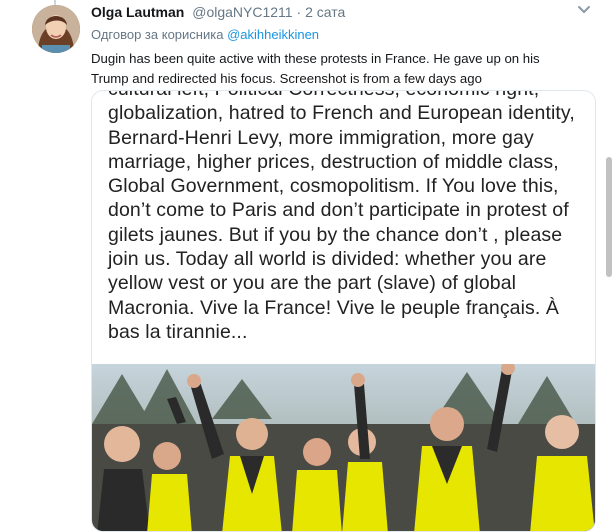 This screenshot has width=613, height=532. I want to click on reply-prefix: Одговор за корисника, so click(157, 34).